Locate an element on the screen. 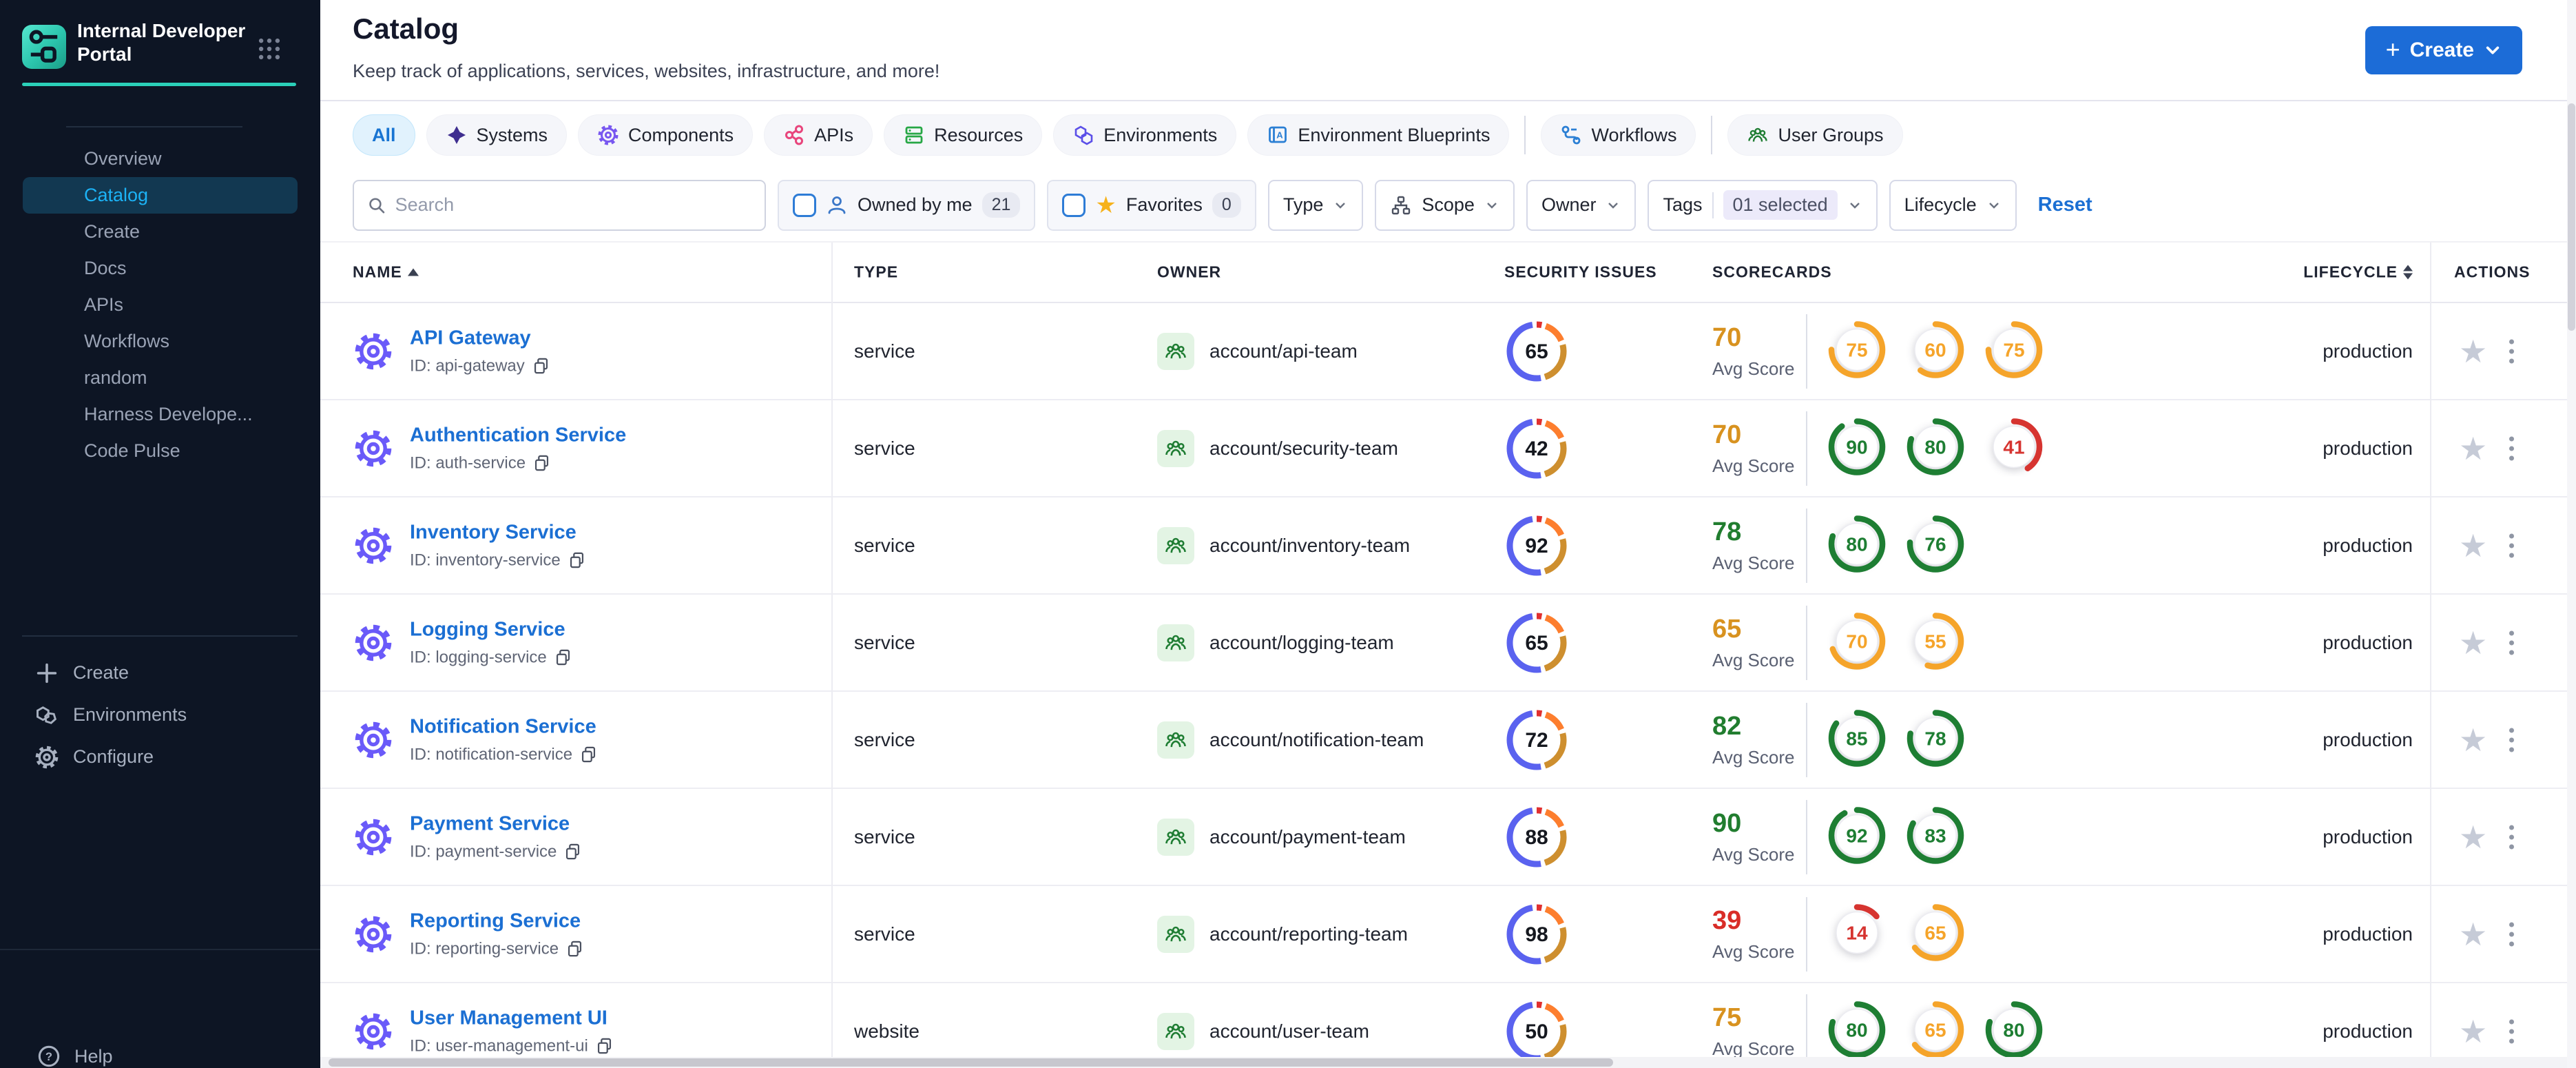 The image size is (2576, 1068). avg-score-block: 70 Avg Score is located at coordinates (1753, 351).